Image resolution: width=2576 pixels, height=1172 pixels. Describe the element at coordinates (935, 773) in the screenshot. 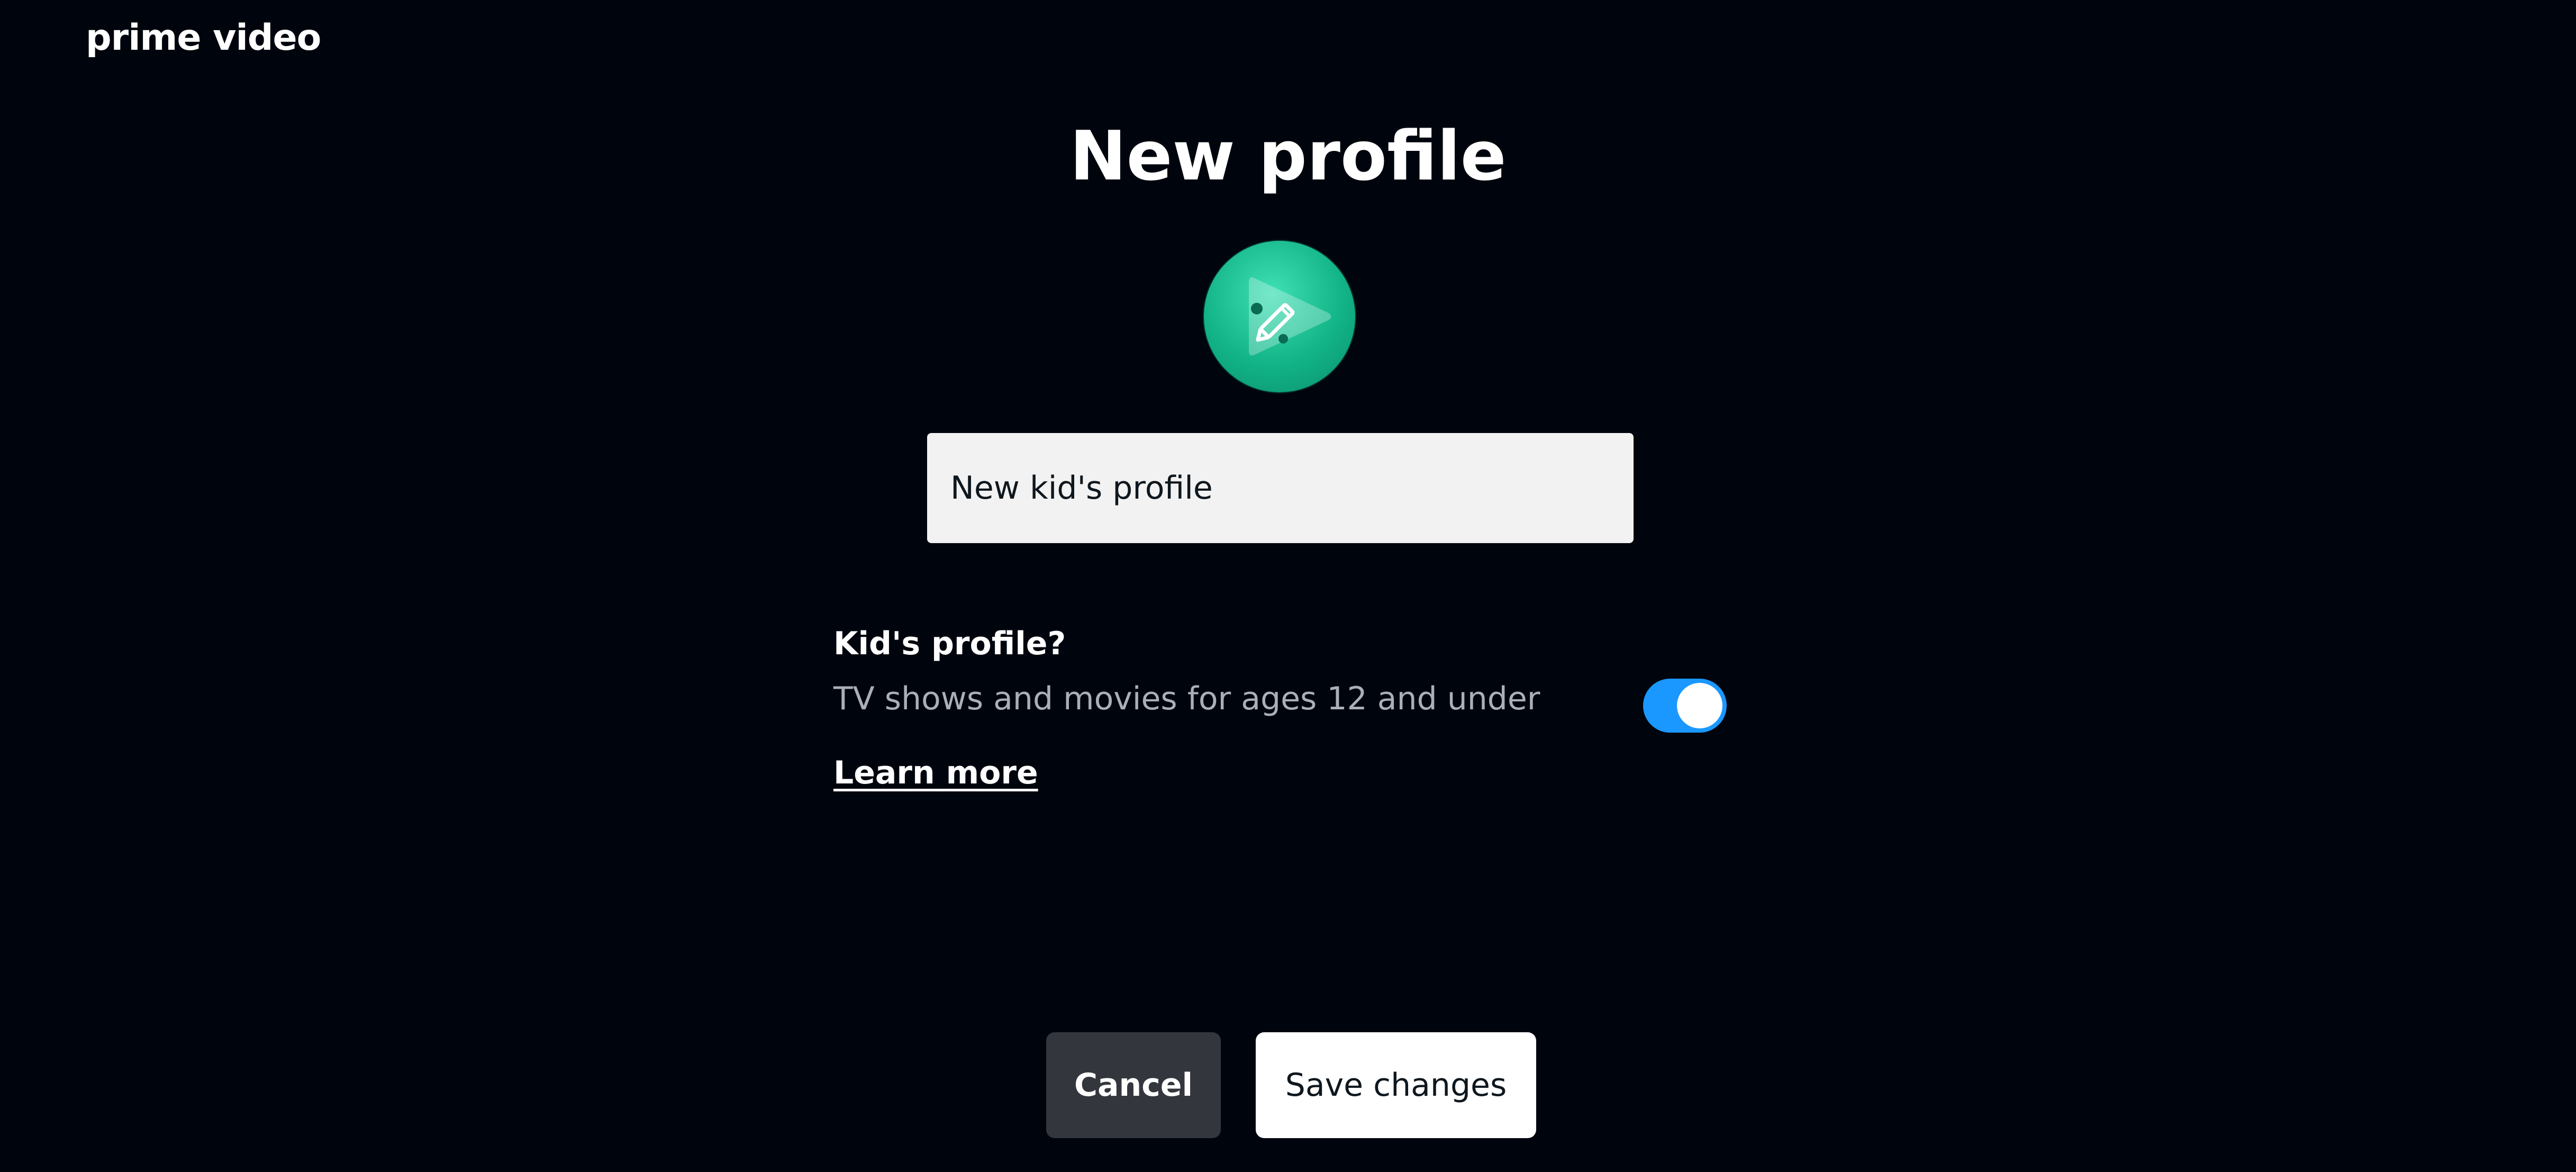

I see `learn-more-link: Learn more` at that location.